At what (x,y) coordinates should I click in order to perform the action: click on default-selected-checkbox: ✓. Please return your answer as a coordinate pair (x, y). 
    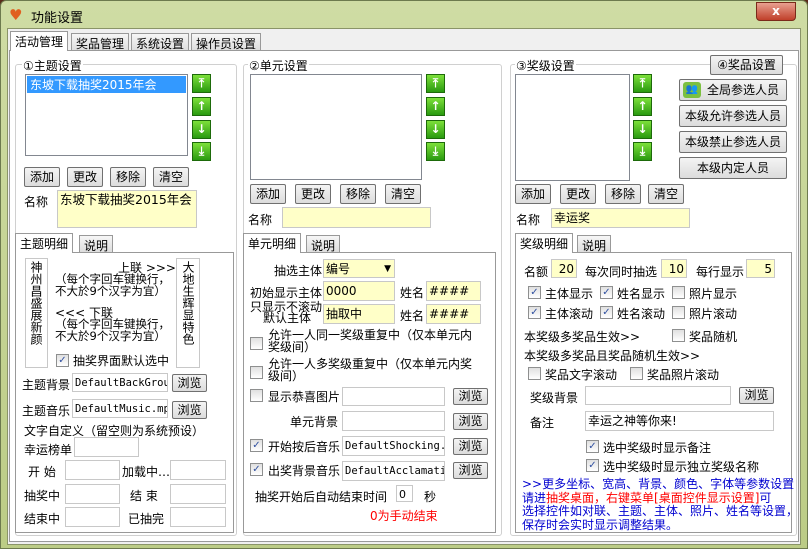
    Looking at the image, I should click on (62, 360).